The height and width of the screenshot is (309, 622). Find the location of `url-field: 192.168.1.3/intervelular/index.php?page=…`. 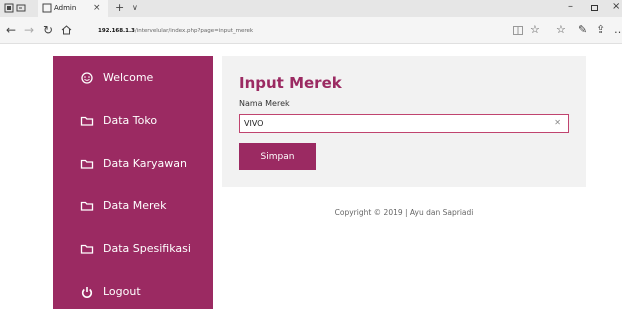

url-field: 192.168.1.3/intervelular/index.php?page=… is located at coordinates (324, 31).